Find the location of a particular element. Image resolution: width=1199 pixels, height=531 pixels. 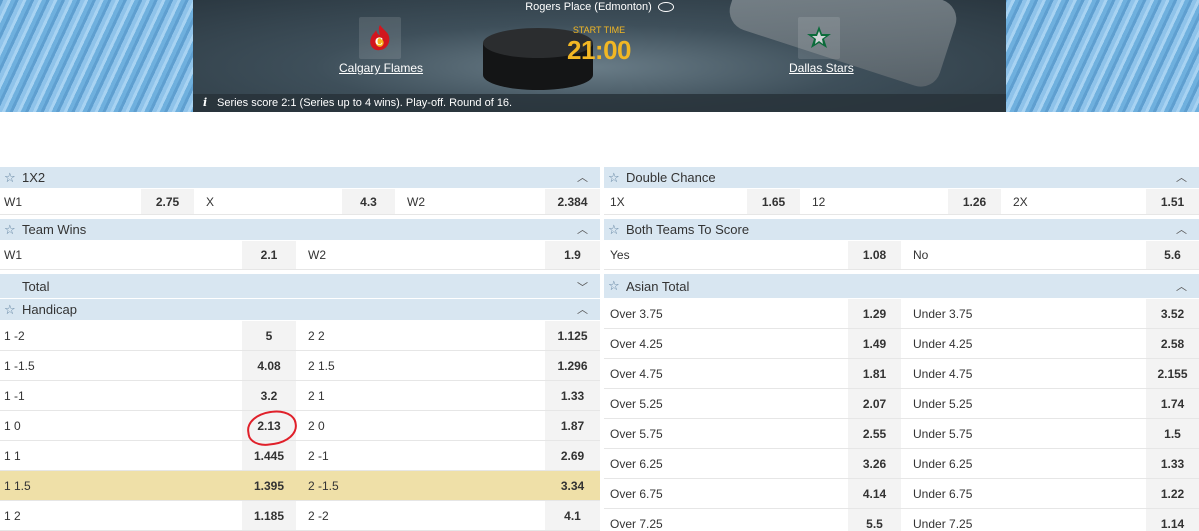

bet-label: 2X is located at coordinates (1073, 201).